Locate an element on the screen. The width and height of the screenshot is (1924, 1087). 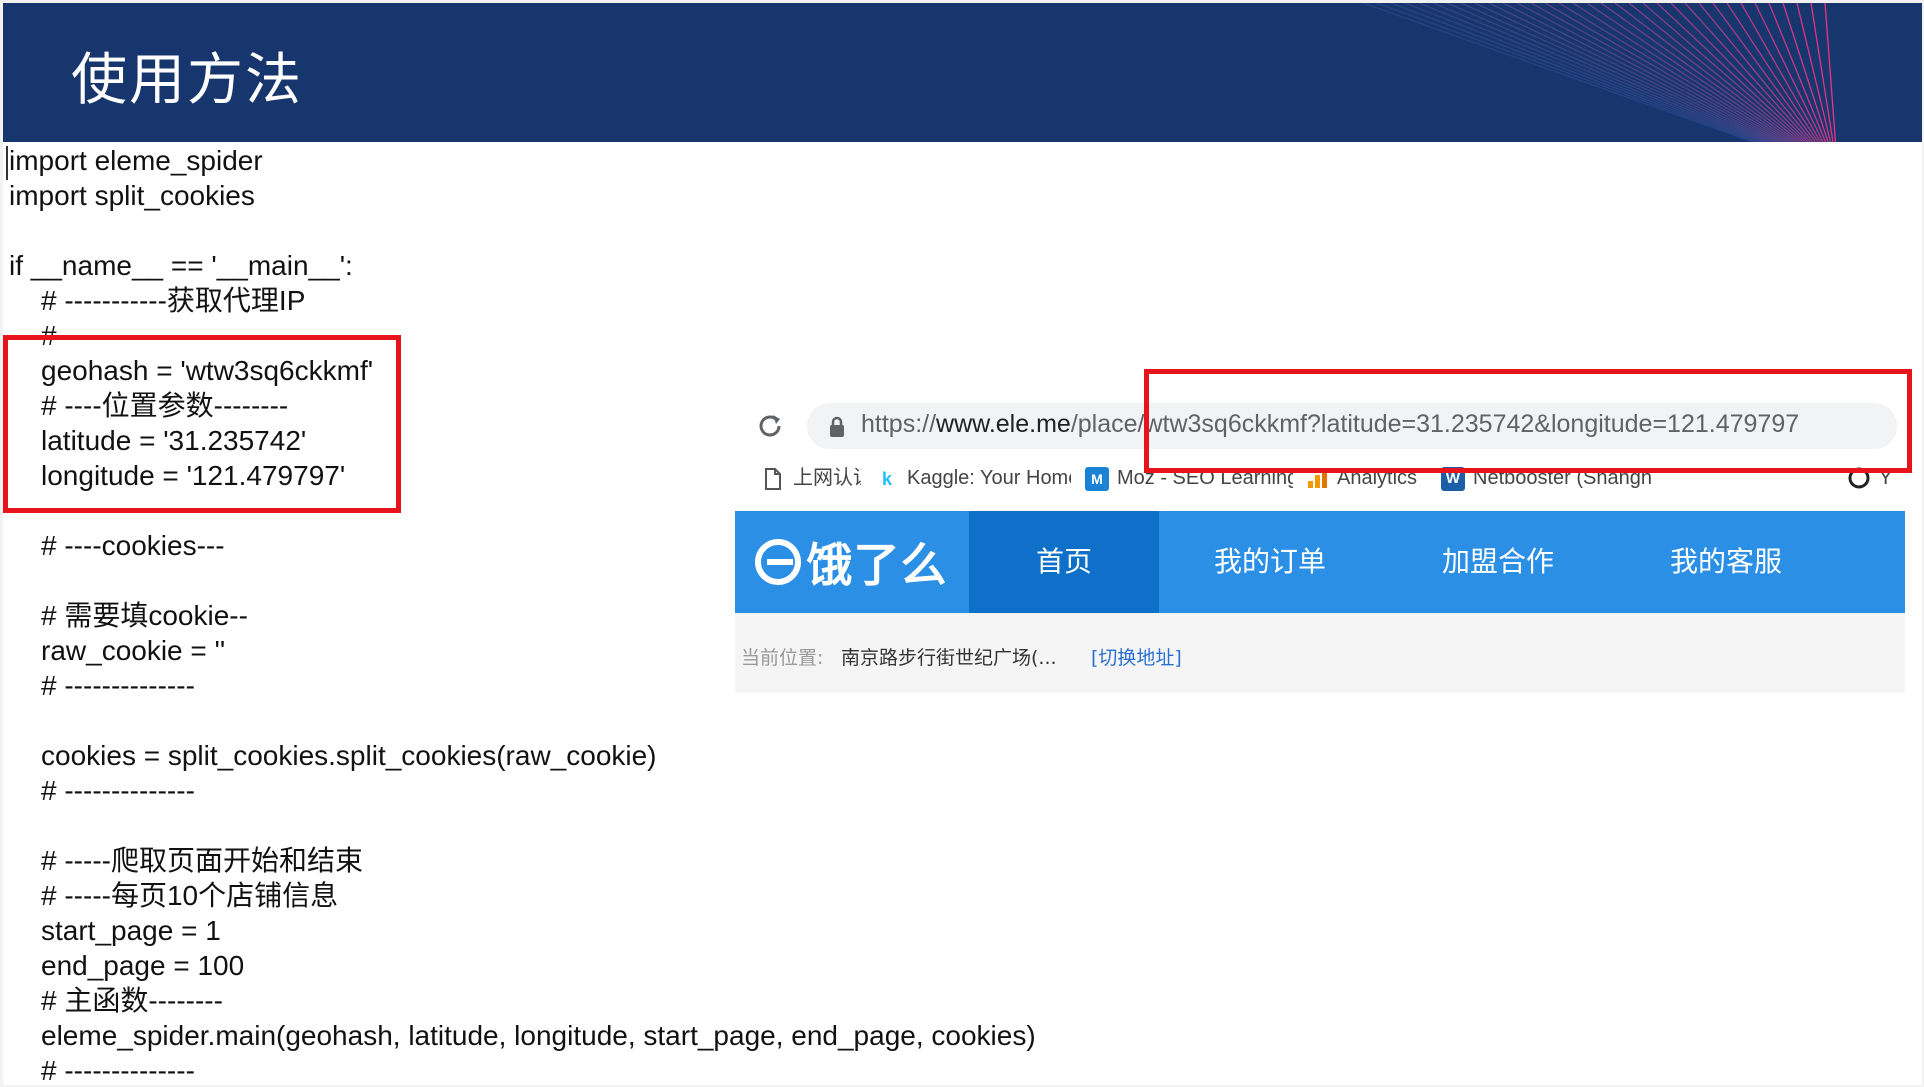
nav-item-service: 我的客服 is located at coordinates (1726, 562).